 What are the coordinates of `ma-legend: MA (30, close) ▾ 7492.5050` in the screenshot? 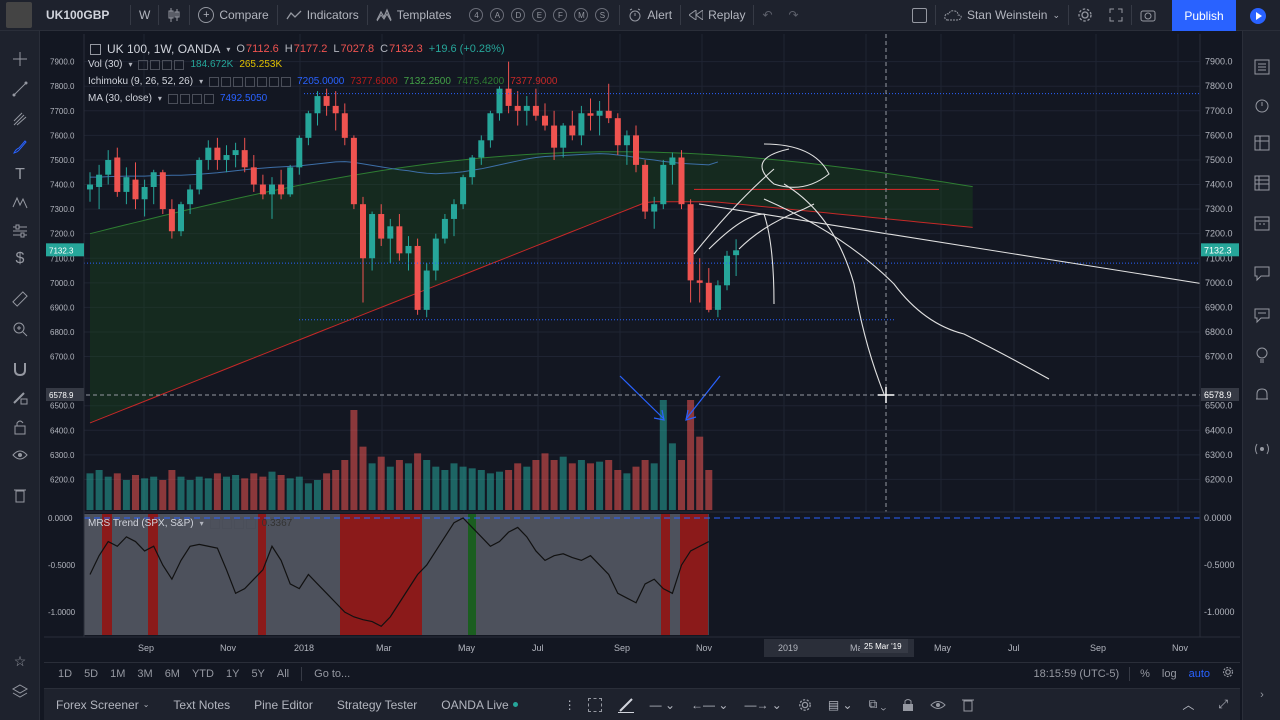 It's located at (177, 98).